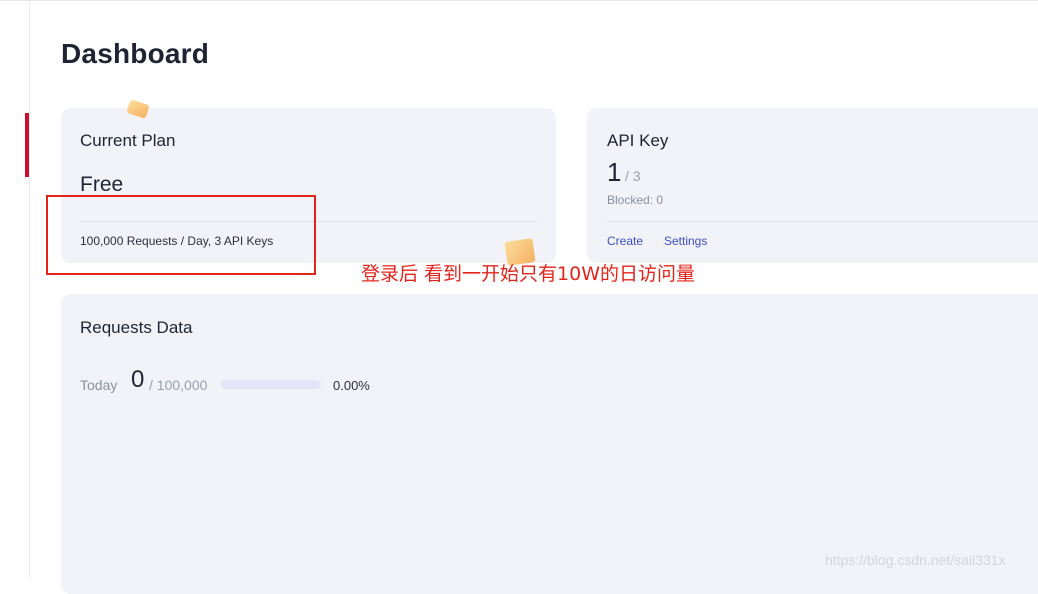 This screenshot has width=1038, height=594. Describe the element at coordinates (99, 385) in the screenshot. I see `today-label: Today` at that location.